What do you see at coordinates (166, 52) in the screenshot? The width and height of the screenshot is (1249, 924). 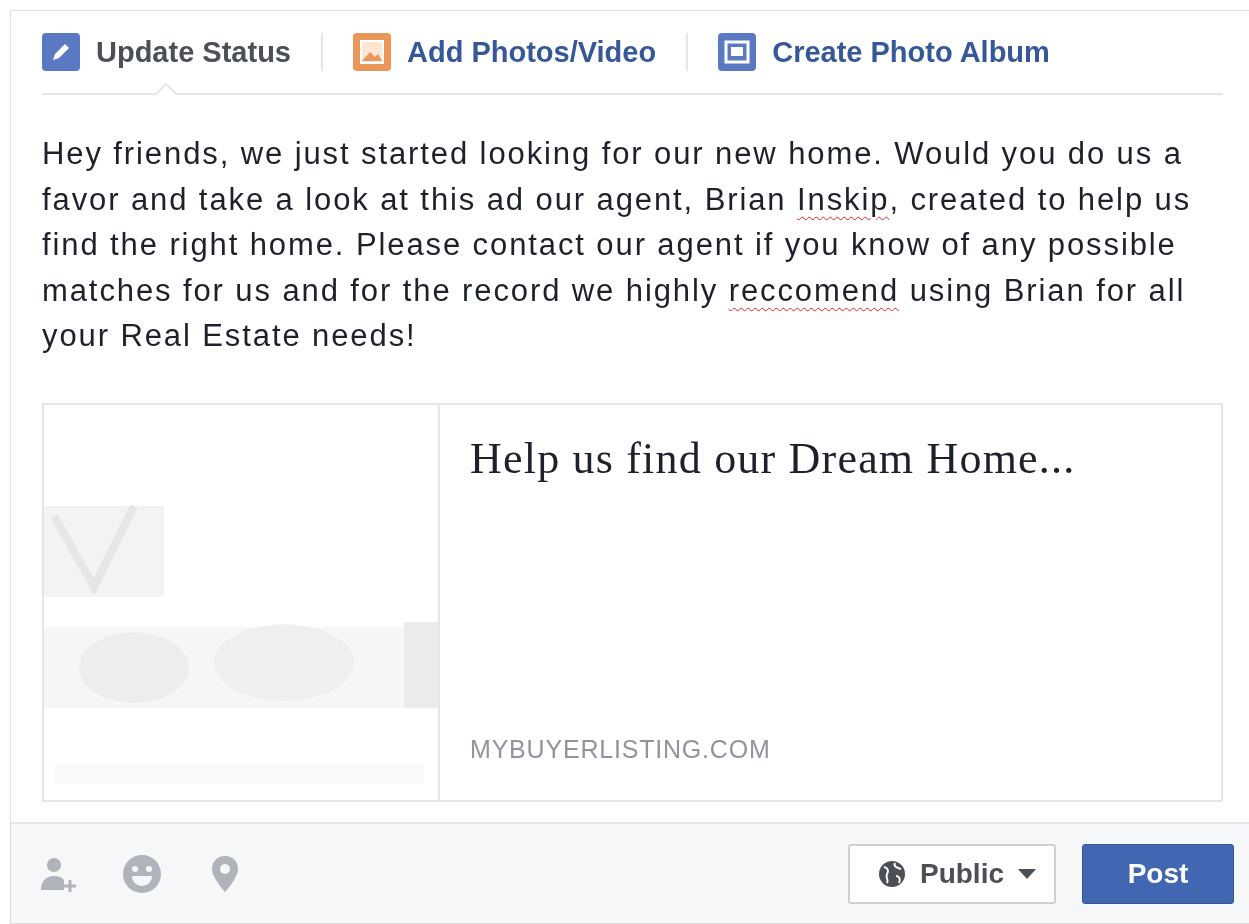 I see `composer-tab: Update Status` at bounding box center [166, 52].